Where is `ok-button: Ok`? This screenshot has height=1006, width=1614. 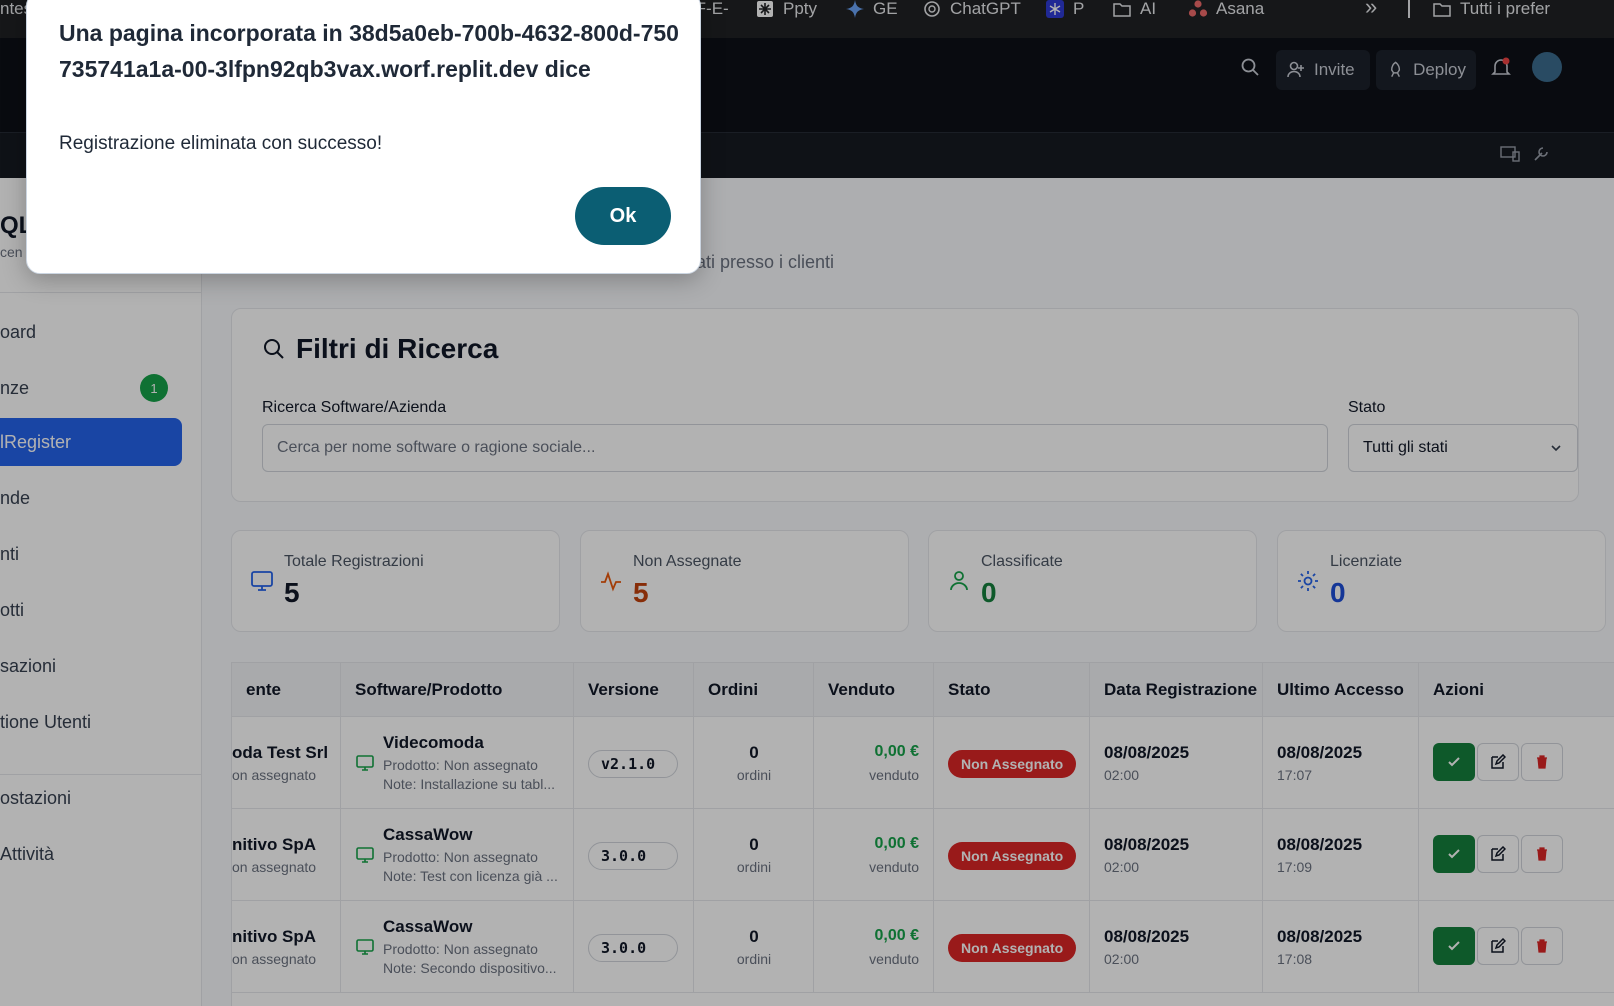
ok-button: Ok is located at coordinates (623, 216).